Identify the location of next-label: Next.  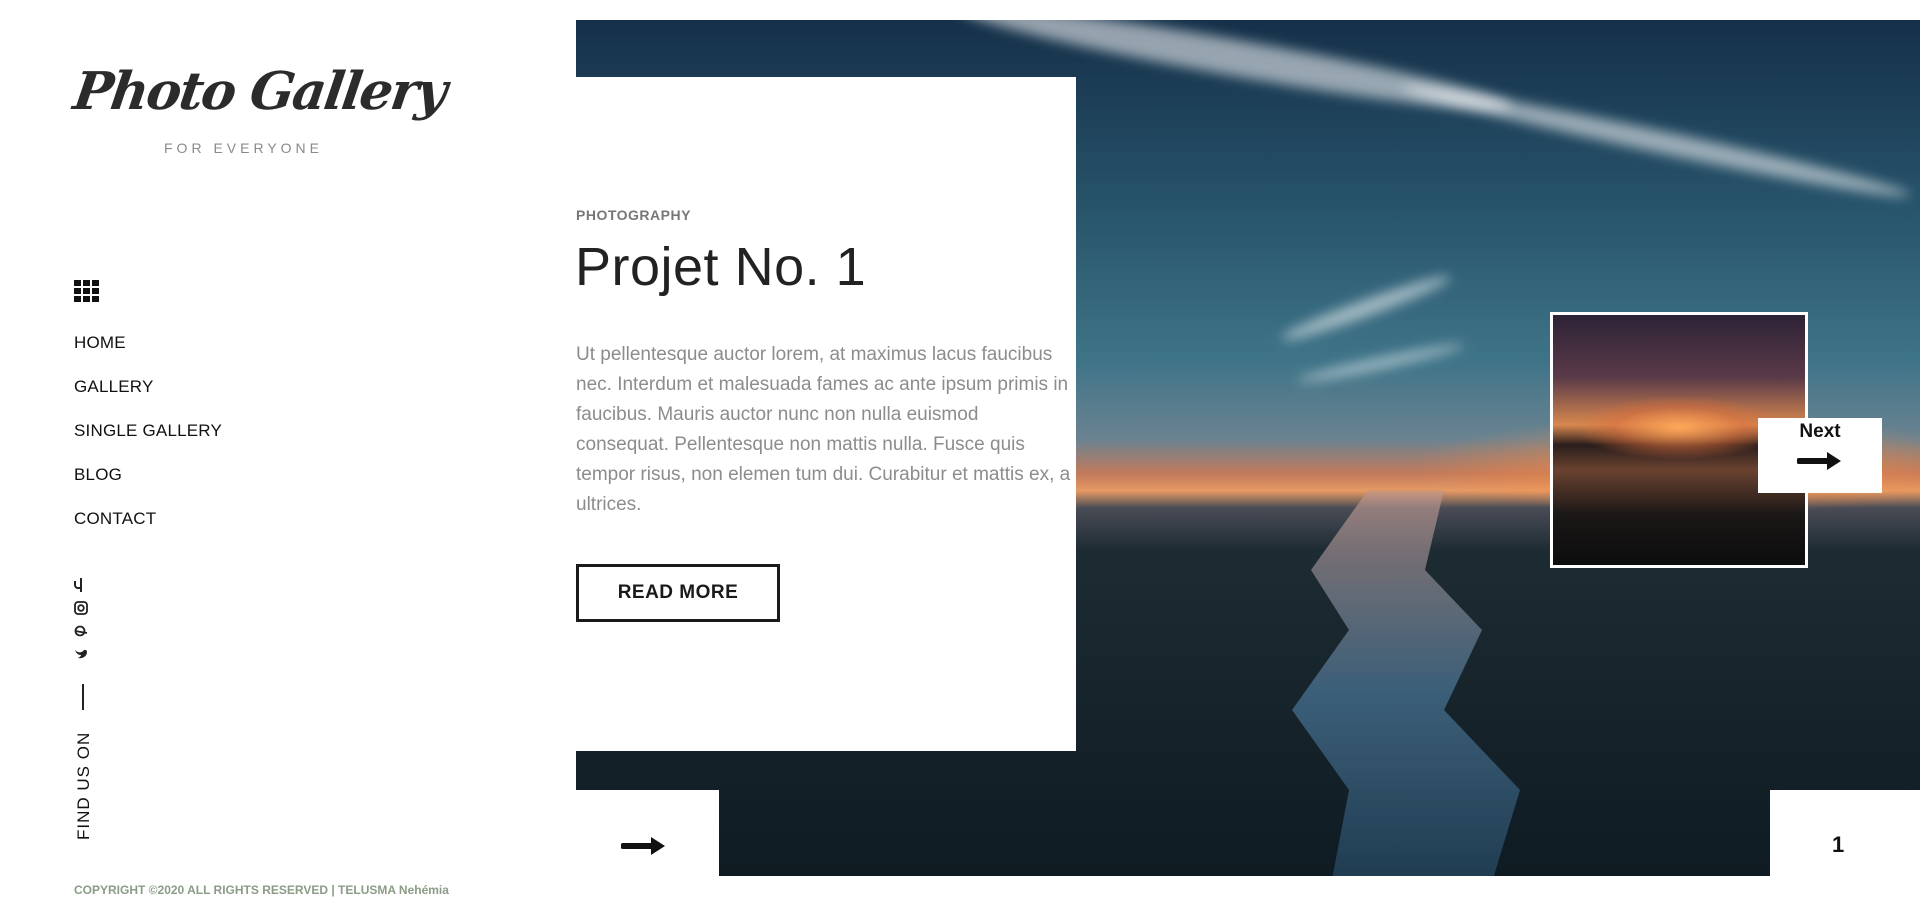
(1820, 431).